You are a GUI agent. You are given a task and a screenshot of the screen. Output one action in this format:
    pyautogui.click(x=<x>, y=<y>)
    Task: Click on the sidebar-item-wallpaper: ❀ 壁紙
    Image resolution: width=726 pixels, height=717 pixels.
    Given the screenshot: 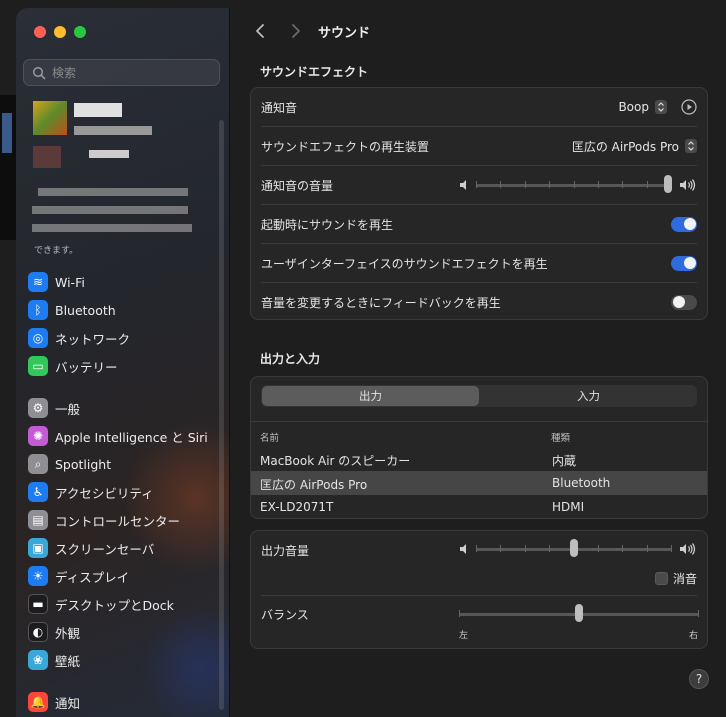 What is the action you would take?
    pyautogui.click(x=119, y=660)
    